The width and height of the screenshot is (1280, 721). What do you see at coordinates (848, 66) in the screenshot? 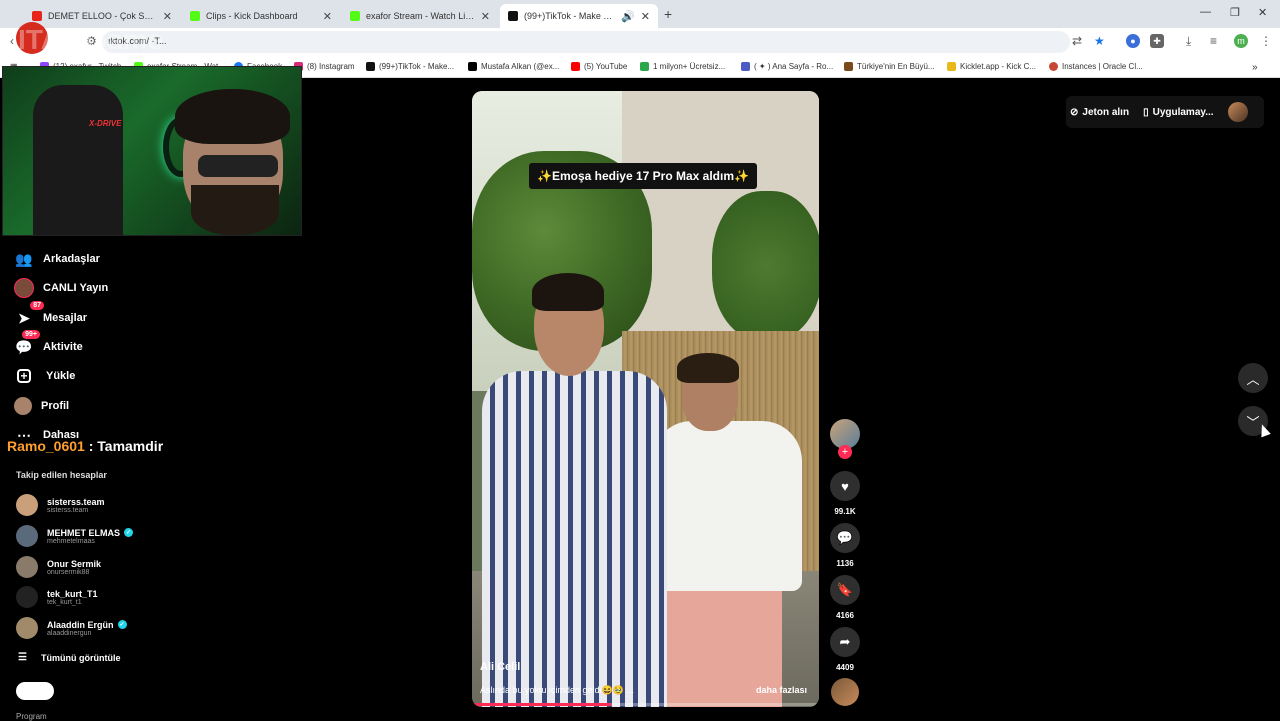
I see `site-icon` at bounding box center [848, 66].